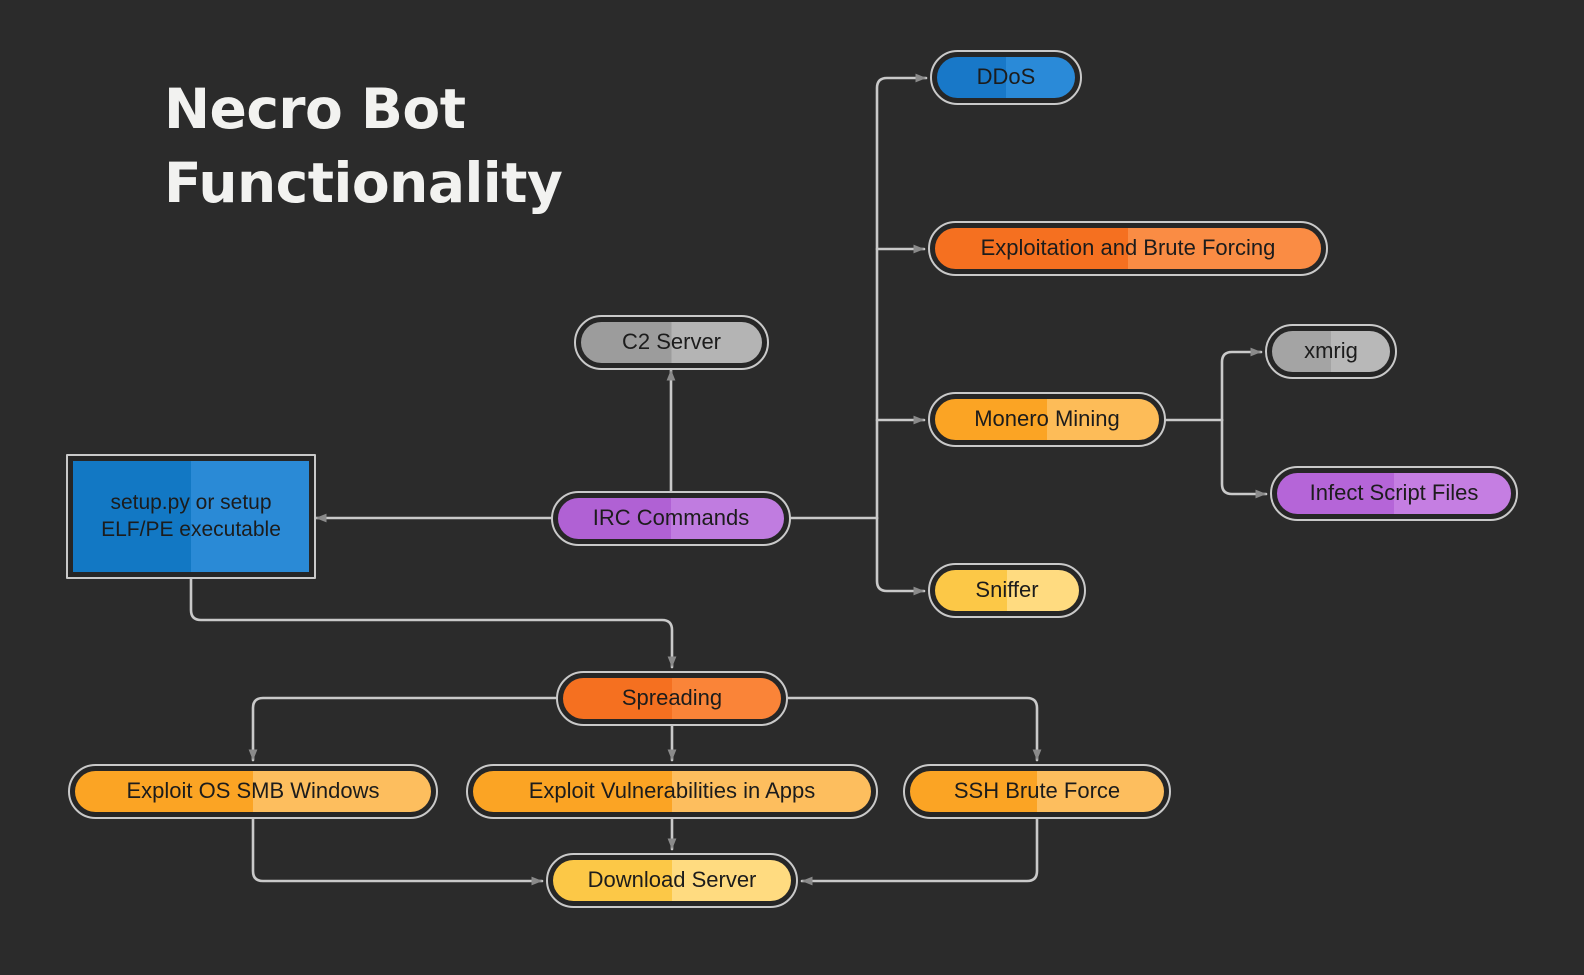 Image resolution: width=1584 pixels, height=975 pixels. Describe the element at coordinates (919, 851) in the screenshot. I see `edge-ssh-download` at that location.